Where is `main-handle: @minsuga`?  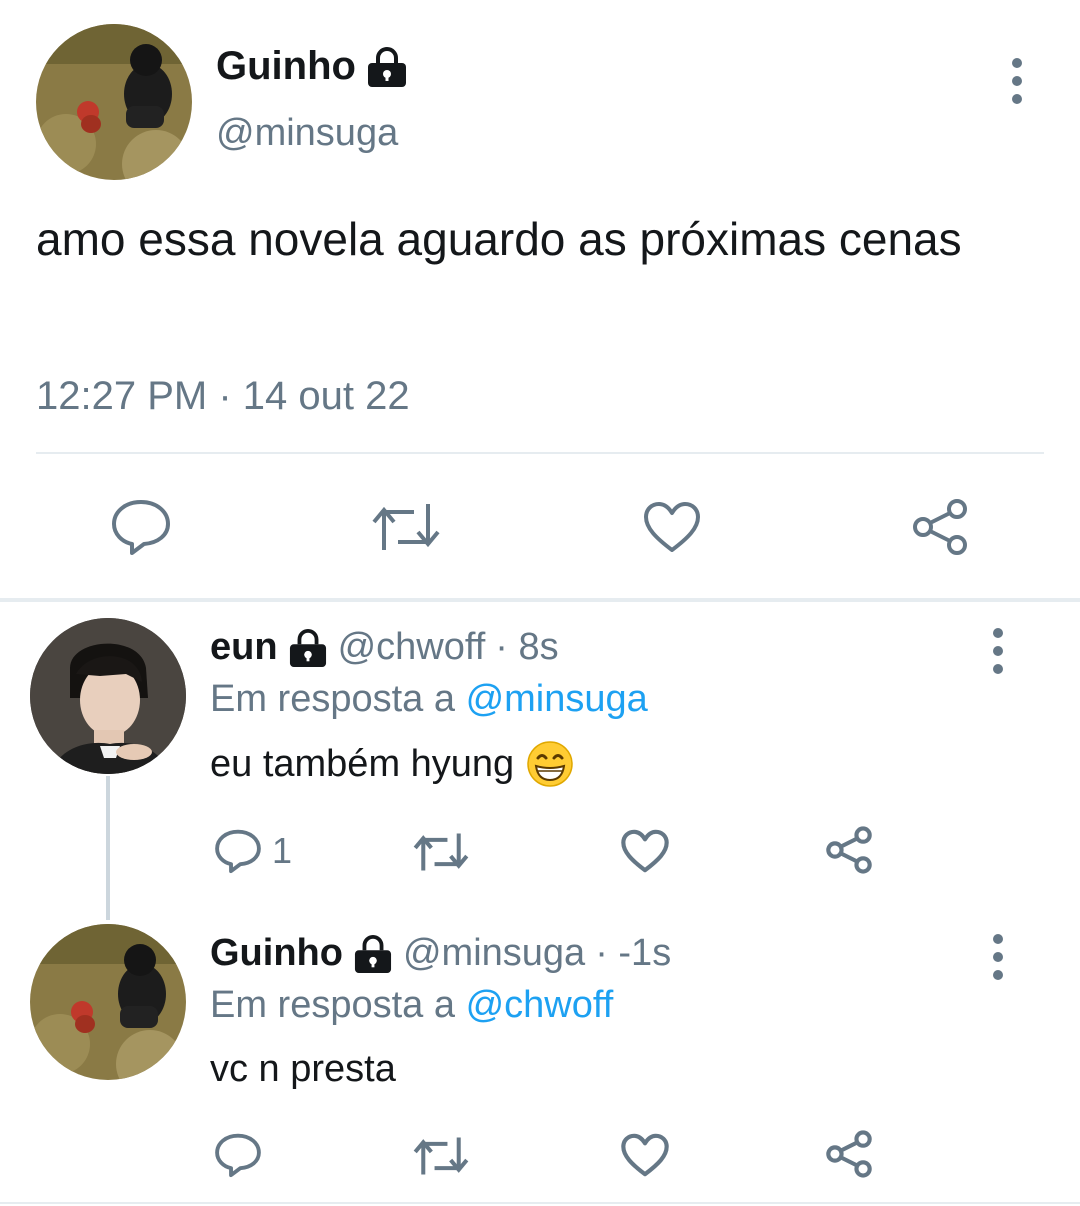 main-handle: @minsuga is located at coordinates (307, 133).